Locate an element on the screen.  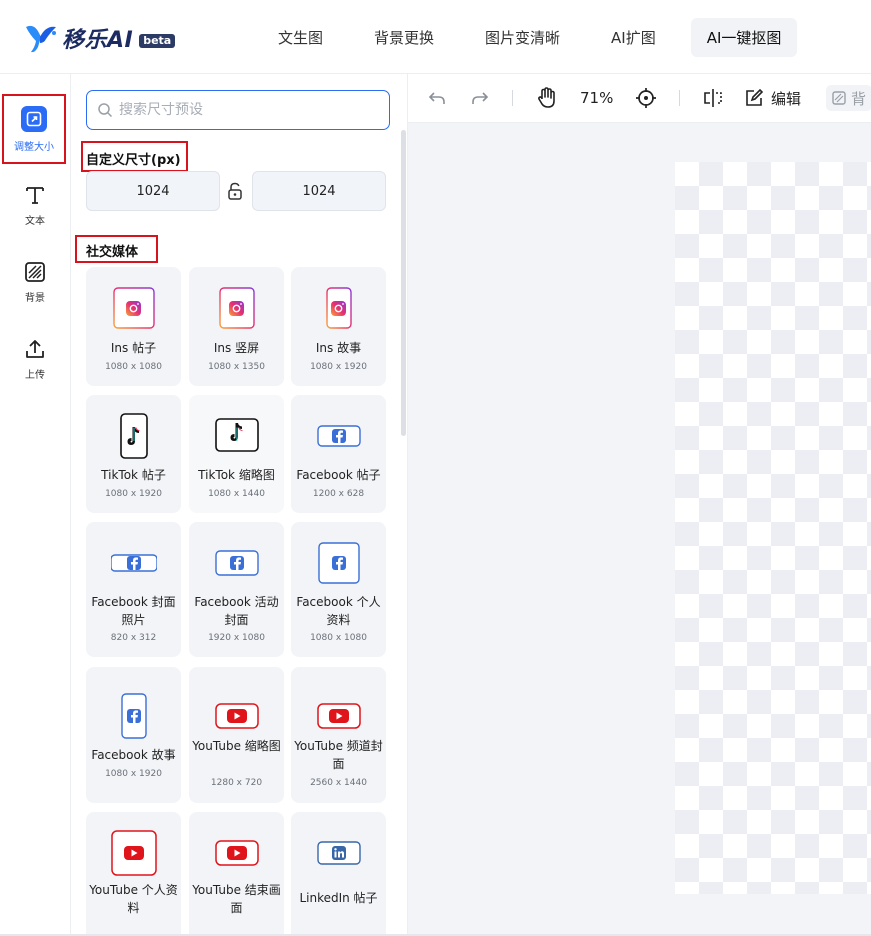
preset-name: Facebook 故事 is located at coordinates (133, 755).